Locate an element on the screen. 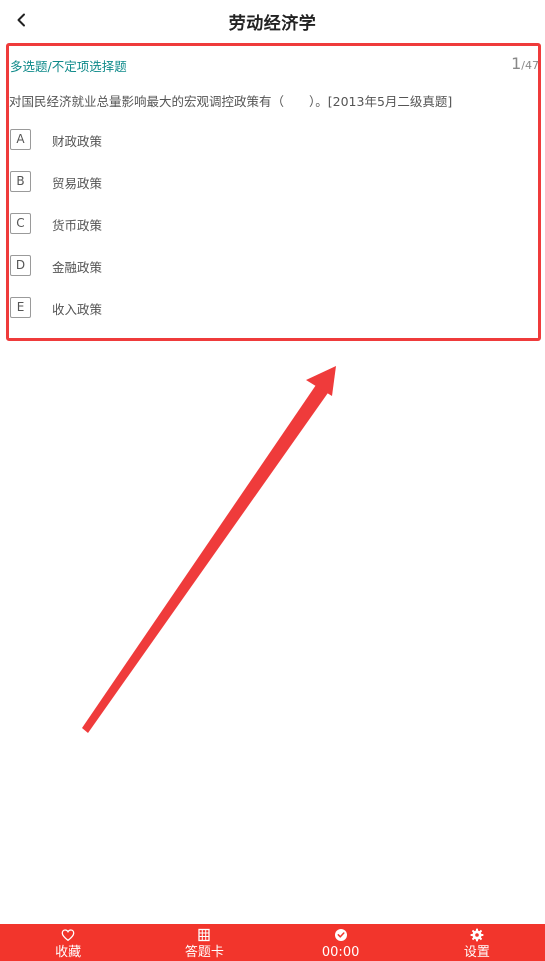 This screenshot has width=545, height=961. option-text: 贸易政策 is located at coordinates (77, 183).